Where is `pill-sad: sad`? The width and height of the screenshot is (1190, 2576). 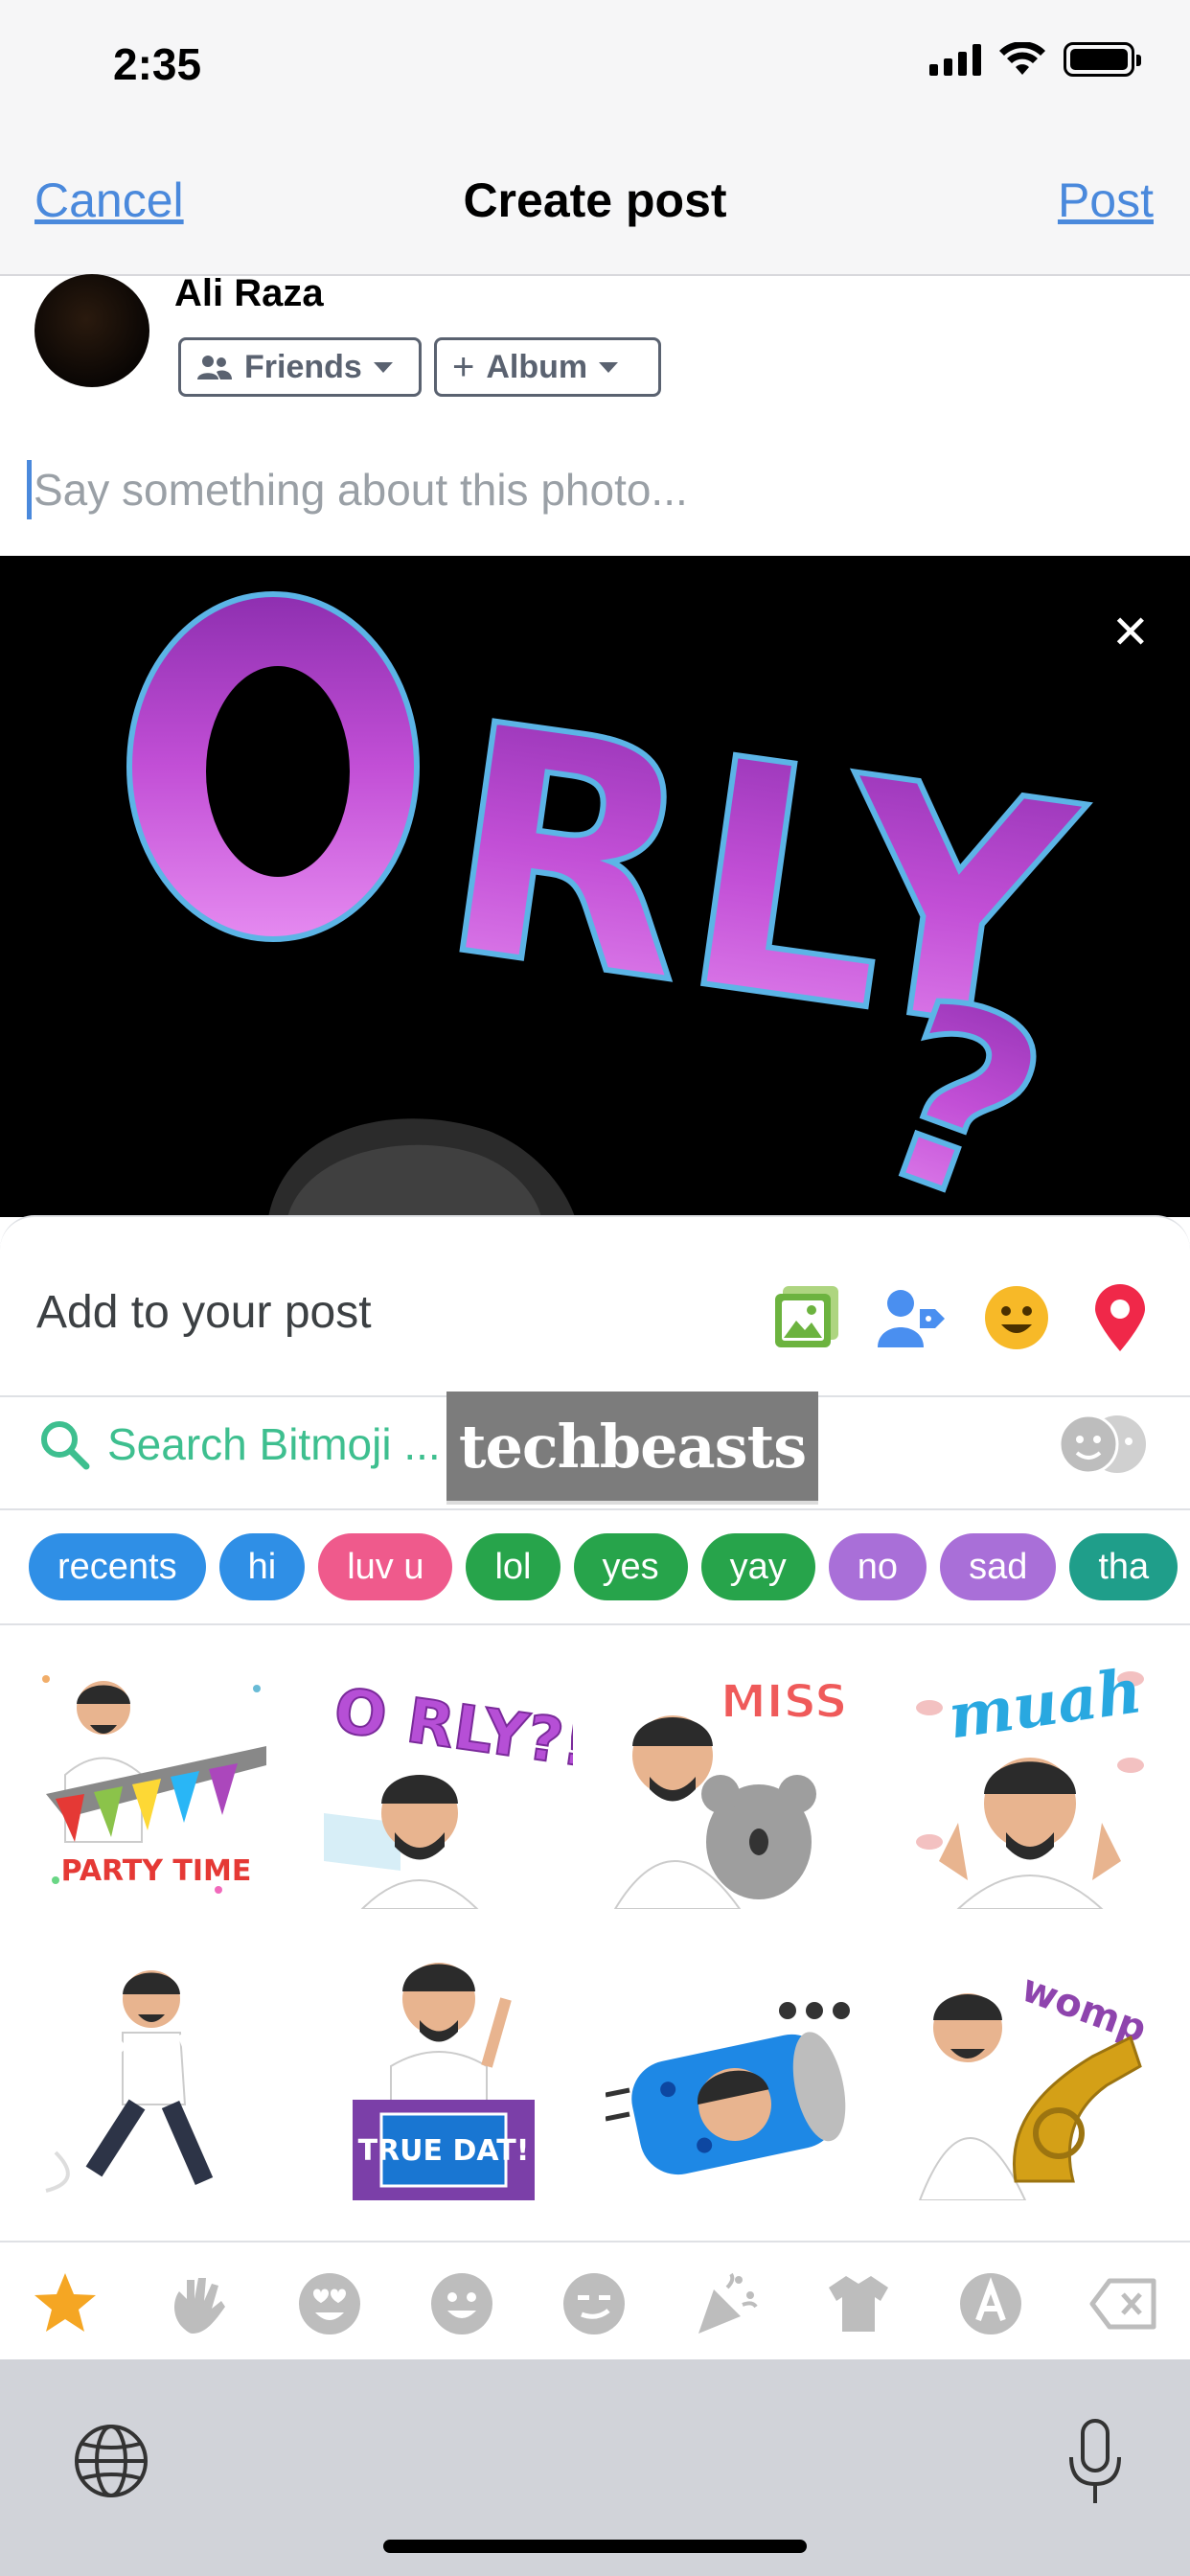
pill-sad: sad is located at coordinates (999, 1566).